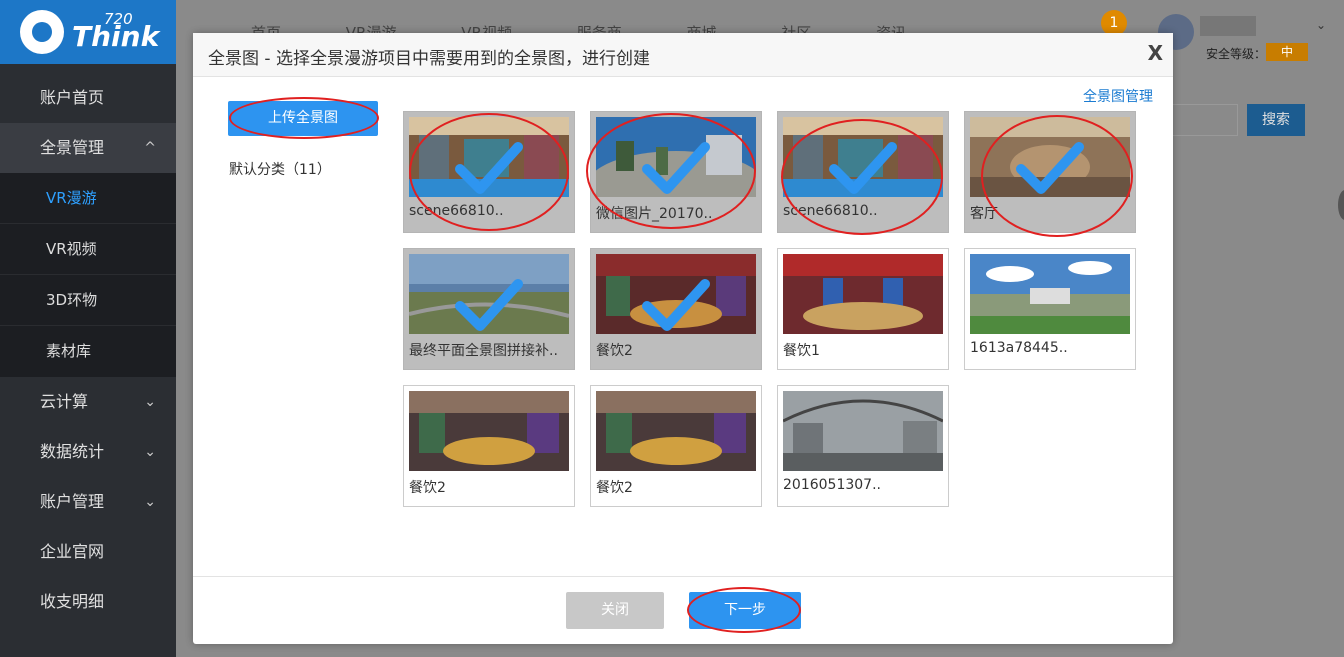 This screenshot has height=657, width=1344. What do you see at coordinates (615, 610) in the screenshot?
I see `close-button: 关闭` at bounding box center [615, 610].